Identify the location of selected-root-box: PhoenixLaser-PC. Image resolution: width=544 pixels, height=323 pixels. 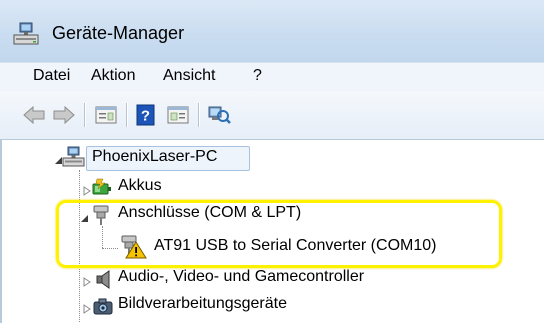
(168, 158).